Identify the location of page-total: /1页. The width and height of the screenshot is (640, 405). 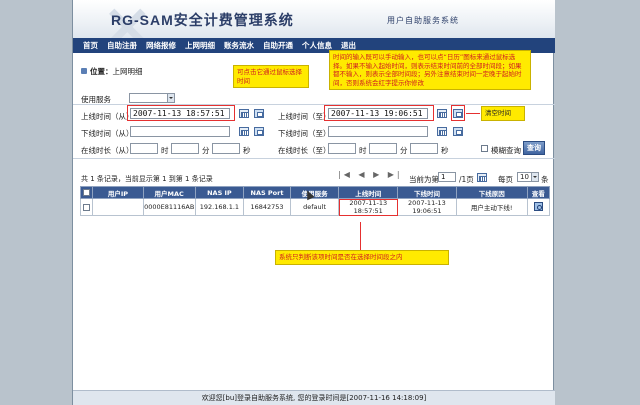
(466, 179).